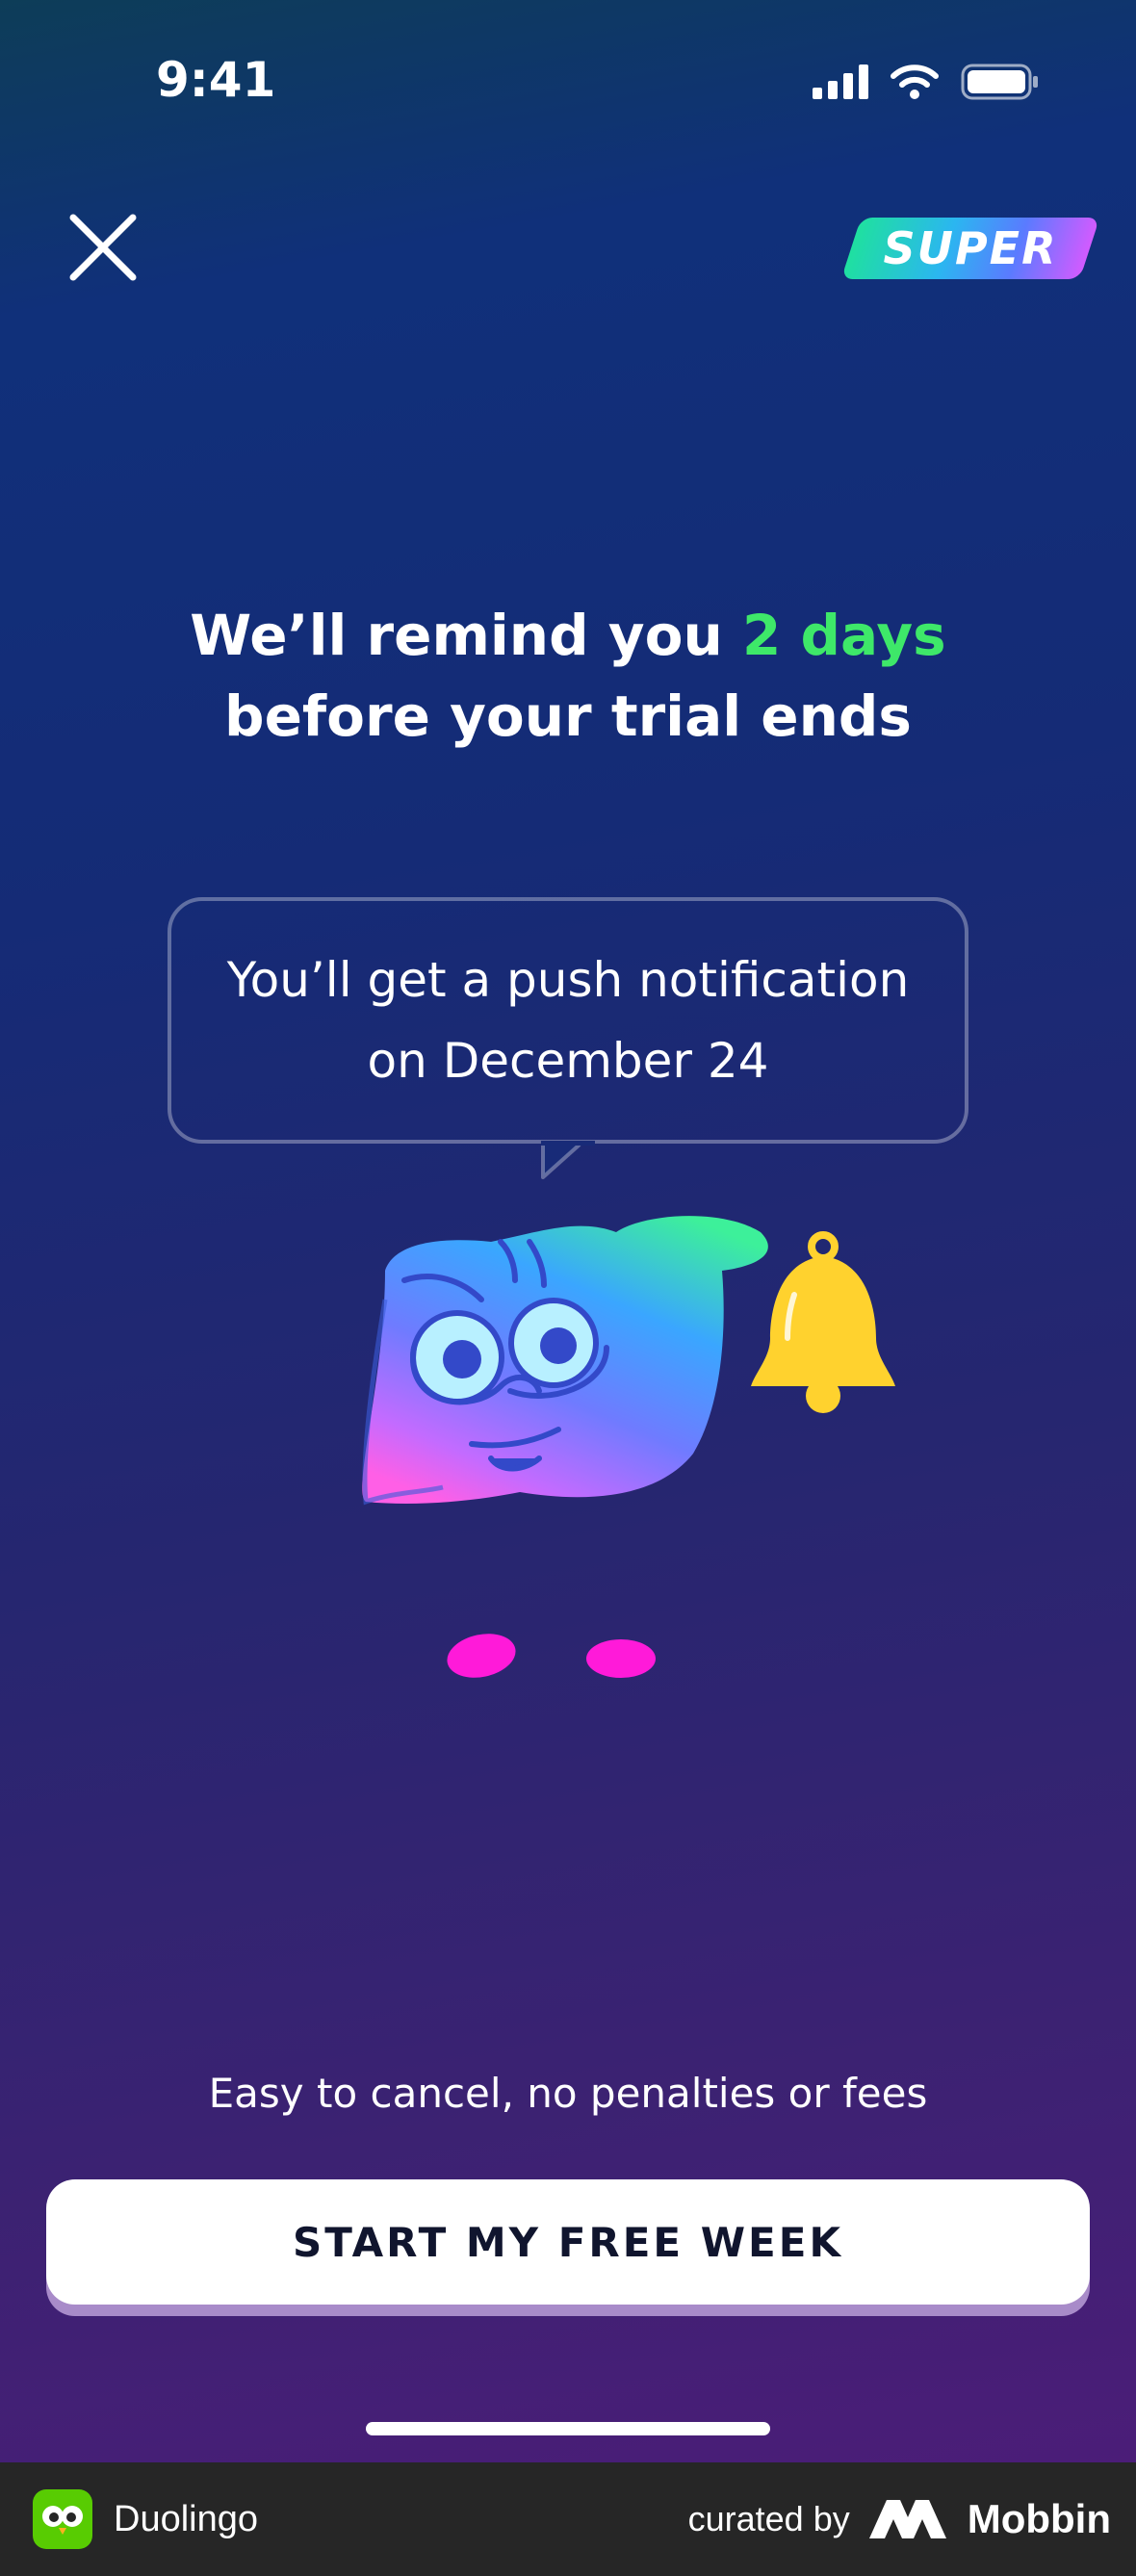 This screenshot has height=2576, width=1136. What do you see at coordinates (844, 635) in the screenshot?
I see `headline-accent: 2 days` at bounding box center [844, 635].